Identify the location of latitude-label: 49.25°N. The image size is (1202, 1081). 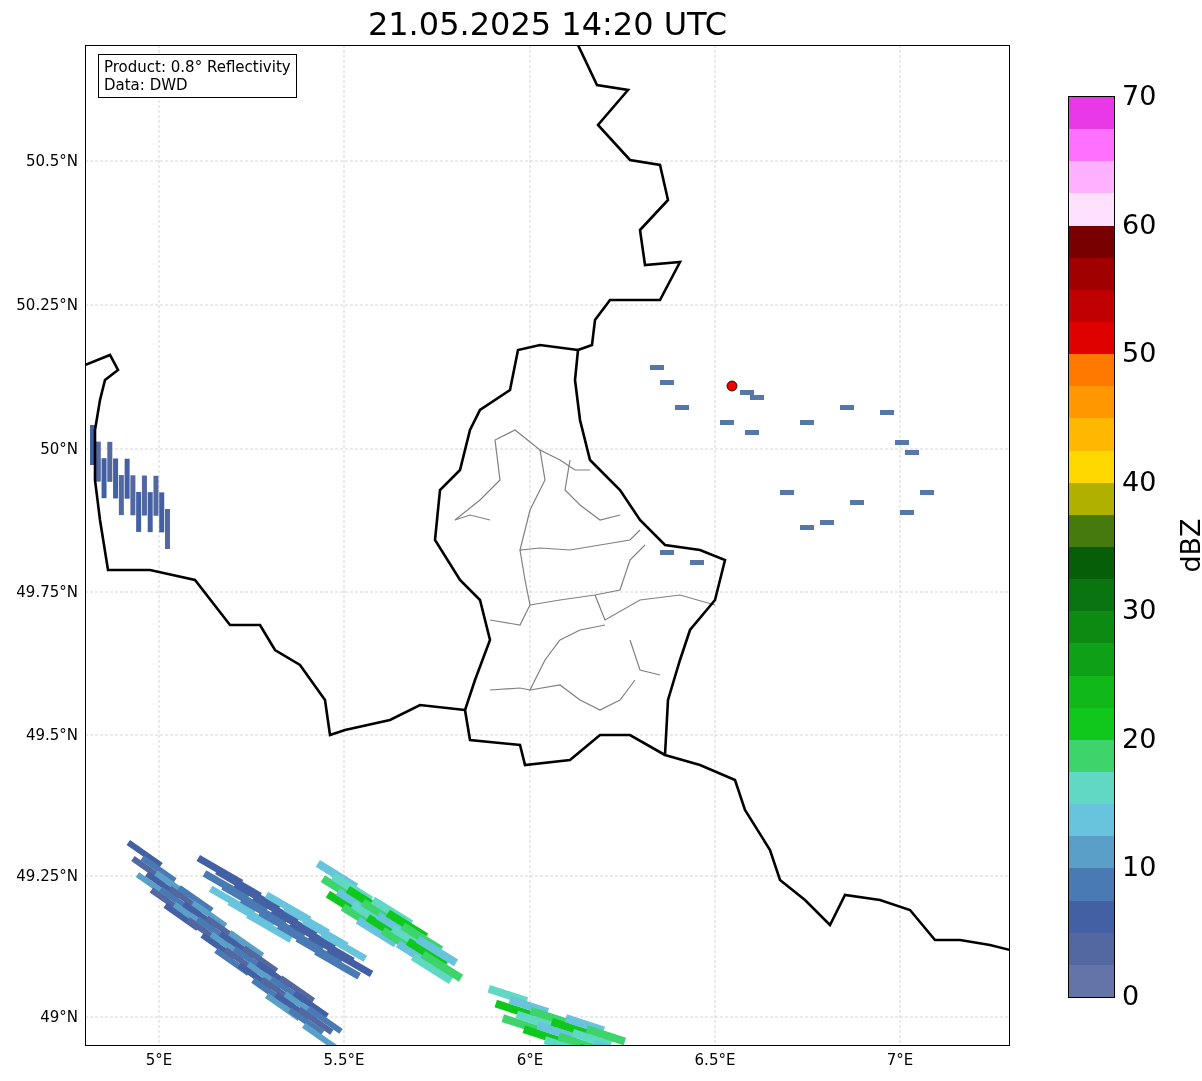
(47, 876).